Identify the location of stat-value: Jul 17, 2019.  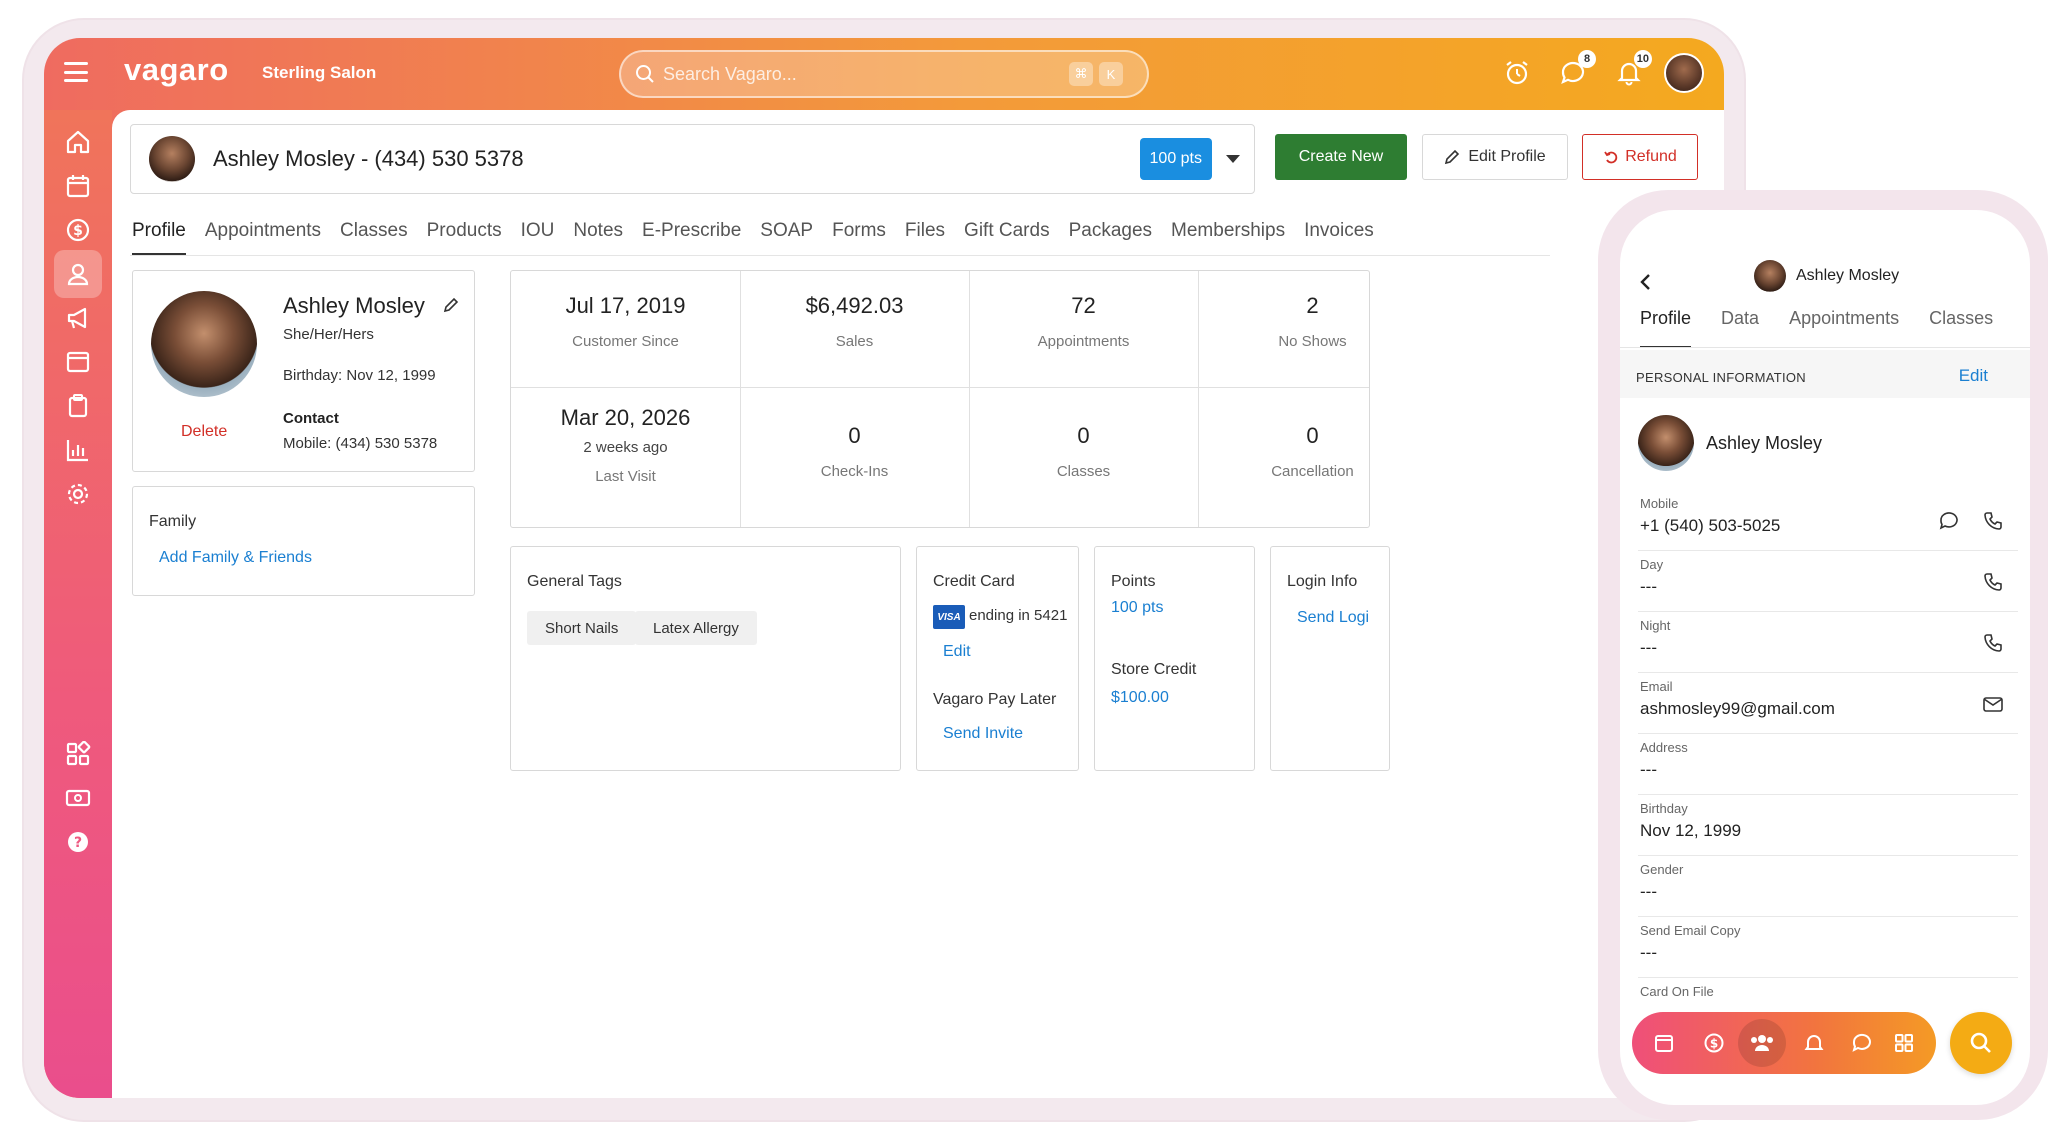
(625, 305).